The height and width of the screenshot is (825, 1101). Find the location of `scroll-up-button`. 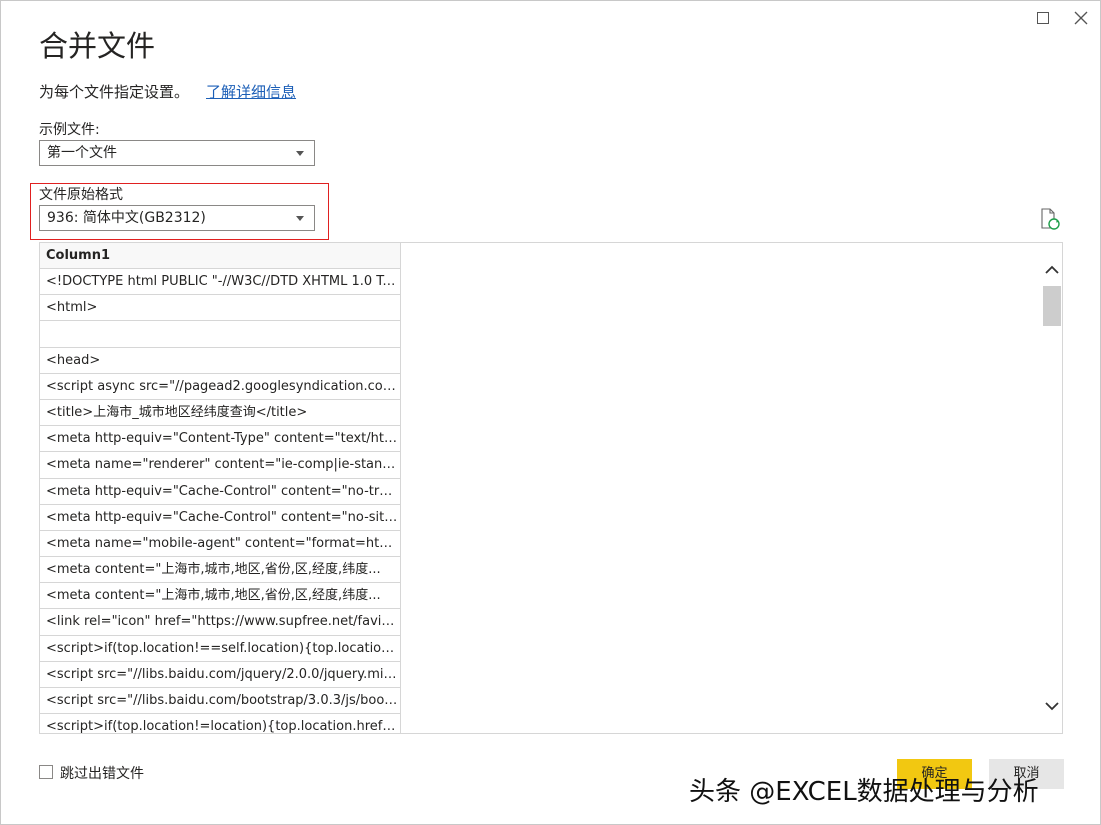

scroll-up-button is located at coordinates (1051, 270).